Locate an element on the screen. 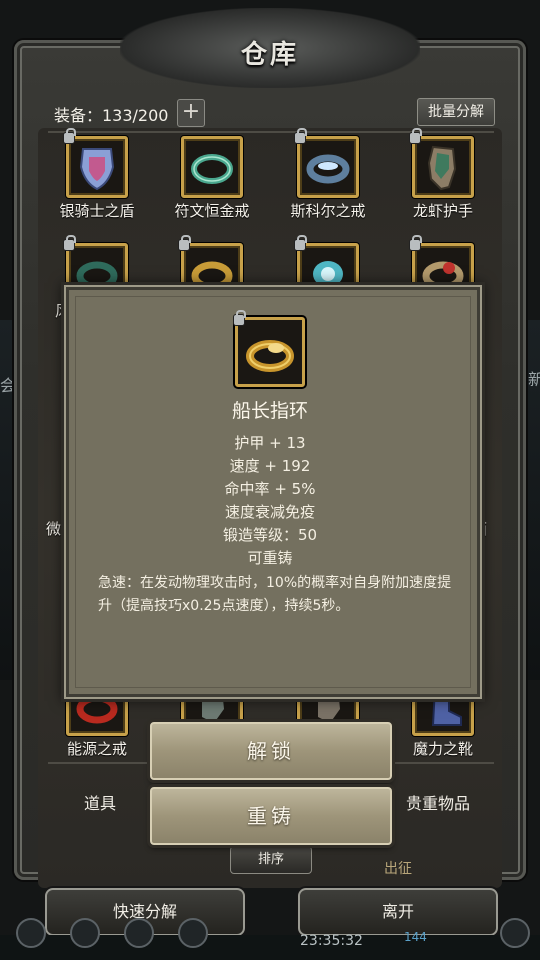 The width and height of the screenshot is (540, 960). stat-slow-immunity: 速度衰减免疫 is located at coordinates (269, 512).